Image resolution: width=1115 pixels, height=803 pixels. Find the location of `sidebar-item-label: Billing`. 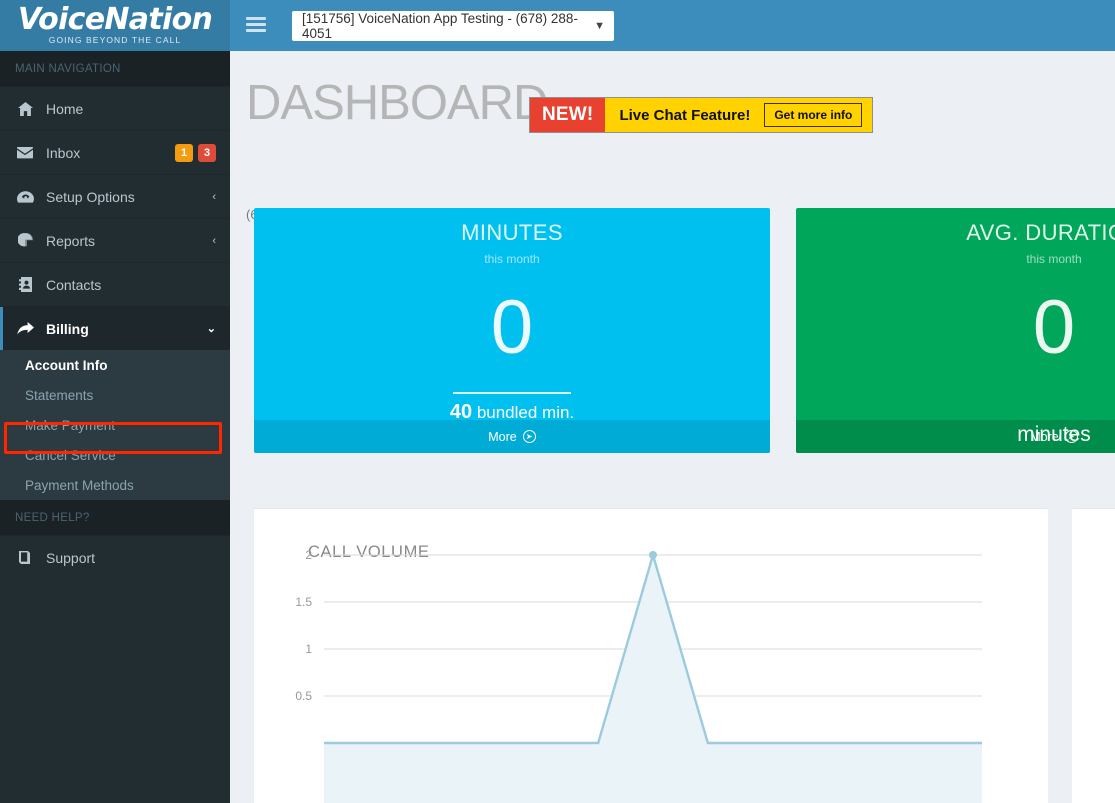

sidebar-item-label: Billing is located at coordinates (67, 328).